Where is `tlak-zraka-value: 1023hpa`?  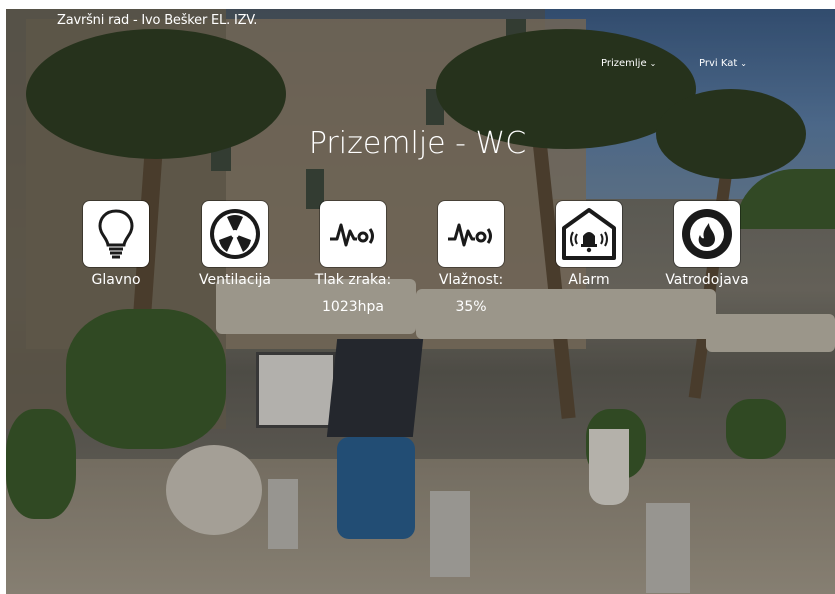 tlak-zraka-value: 1023hpa is located at coordinates (353, 307).